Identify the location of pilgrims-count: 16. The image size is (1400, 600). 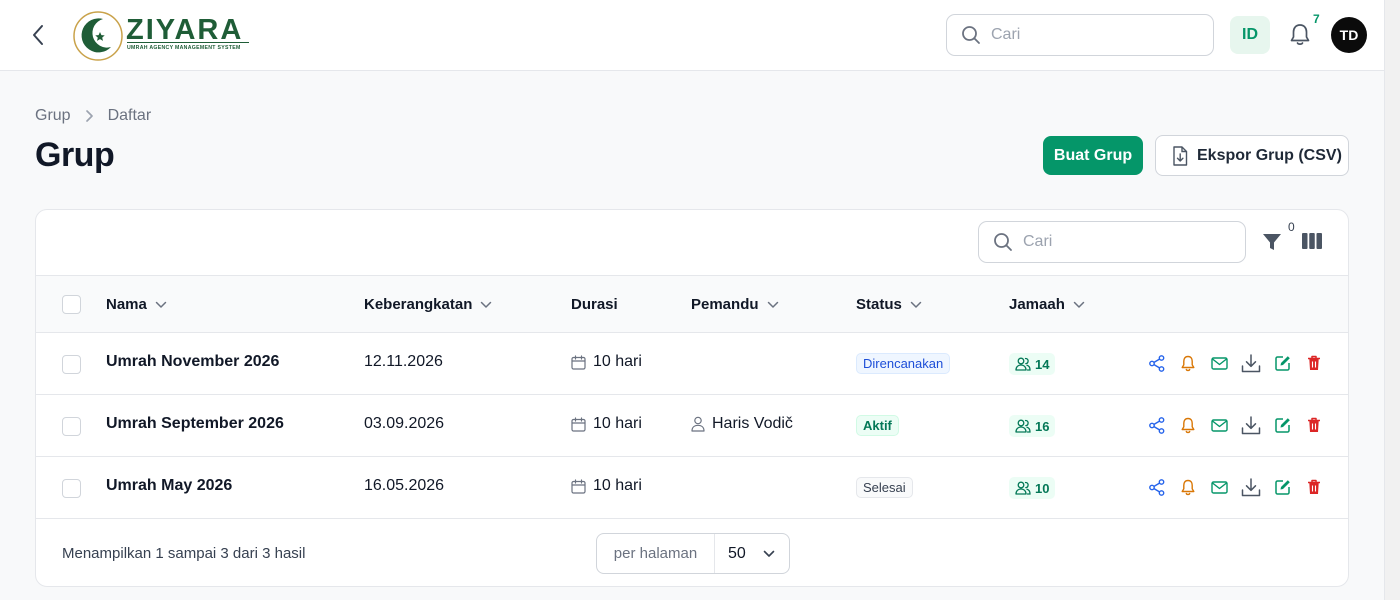
(1042, 426).